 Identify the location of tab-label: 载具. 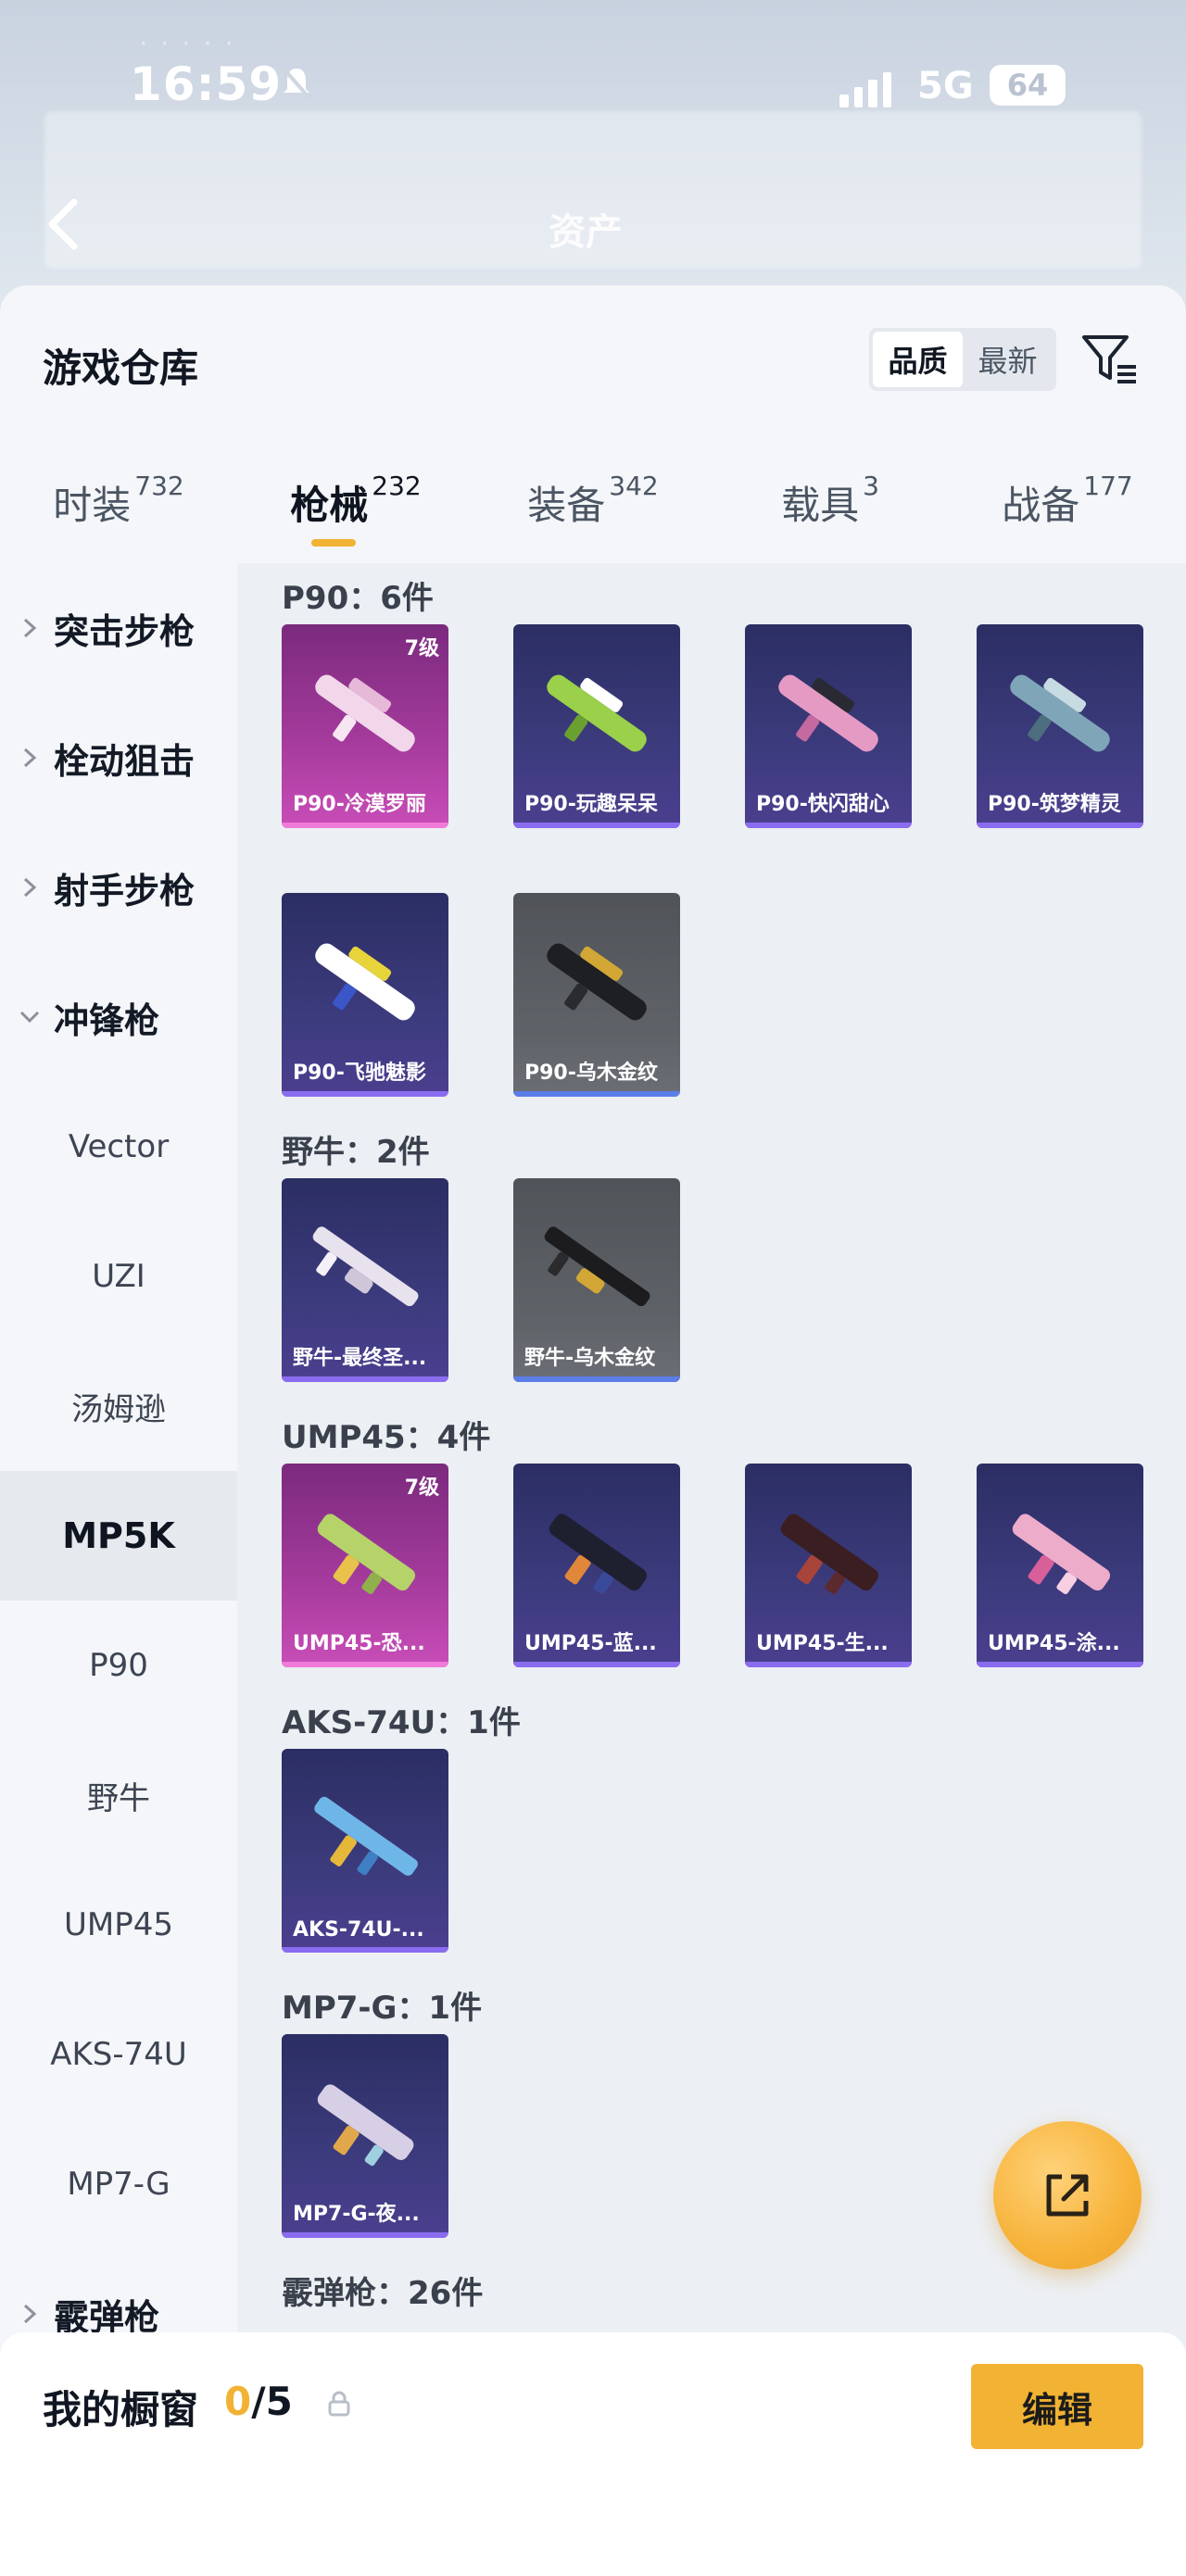
(820, 505).